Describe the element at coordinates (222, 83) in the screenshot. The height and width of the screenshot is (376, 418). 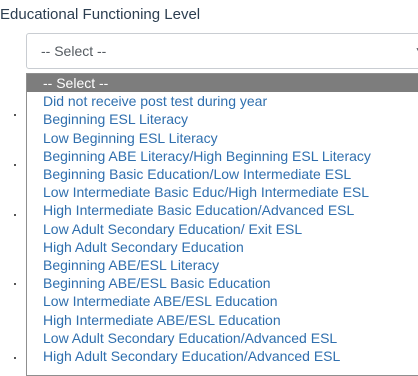
I see `dropdown-option: -- Select --` at that location.